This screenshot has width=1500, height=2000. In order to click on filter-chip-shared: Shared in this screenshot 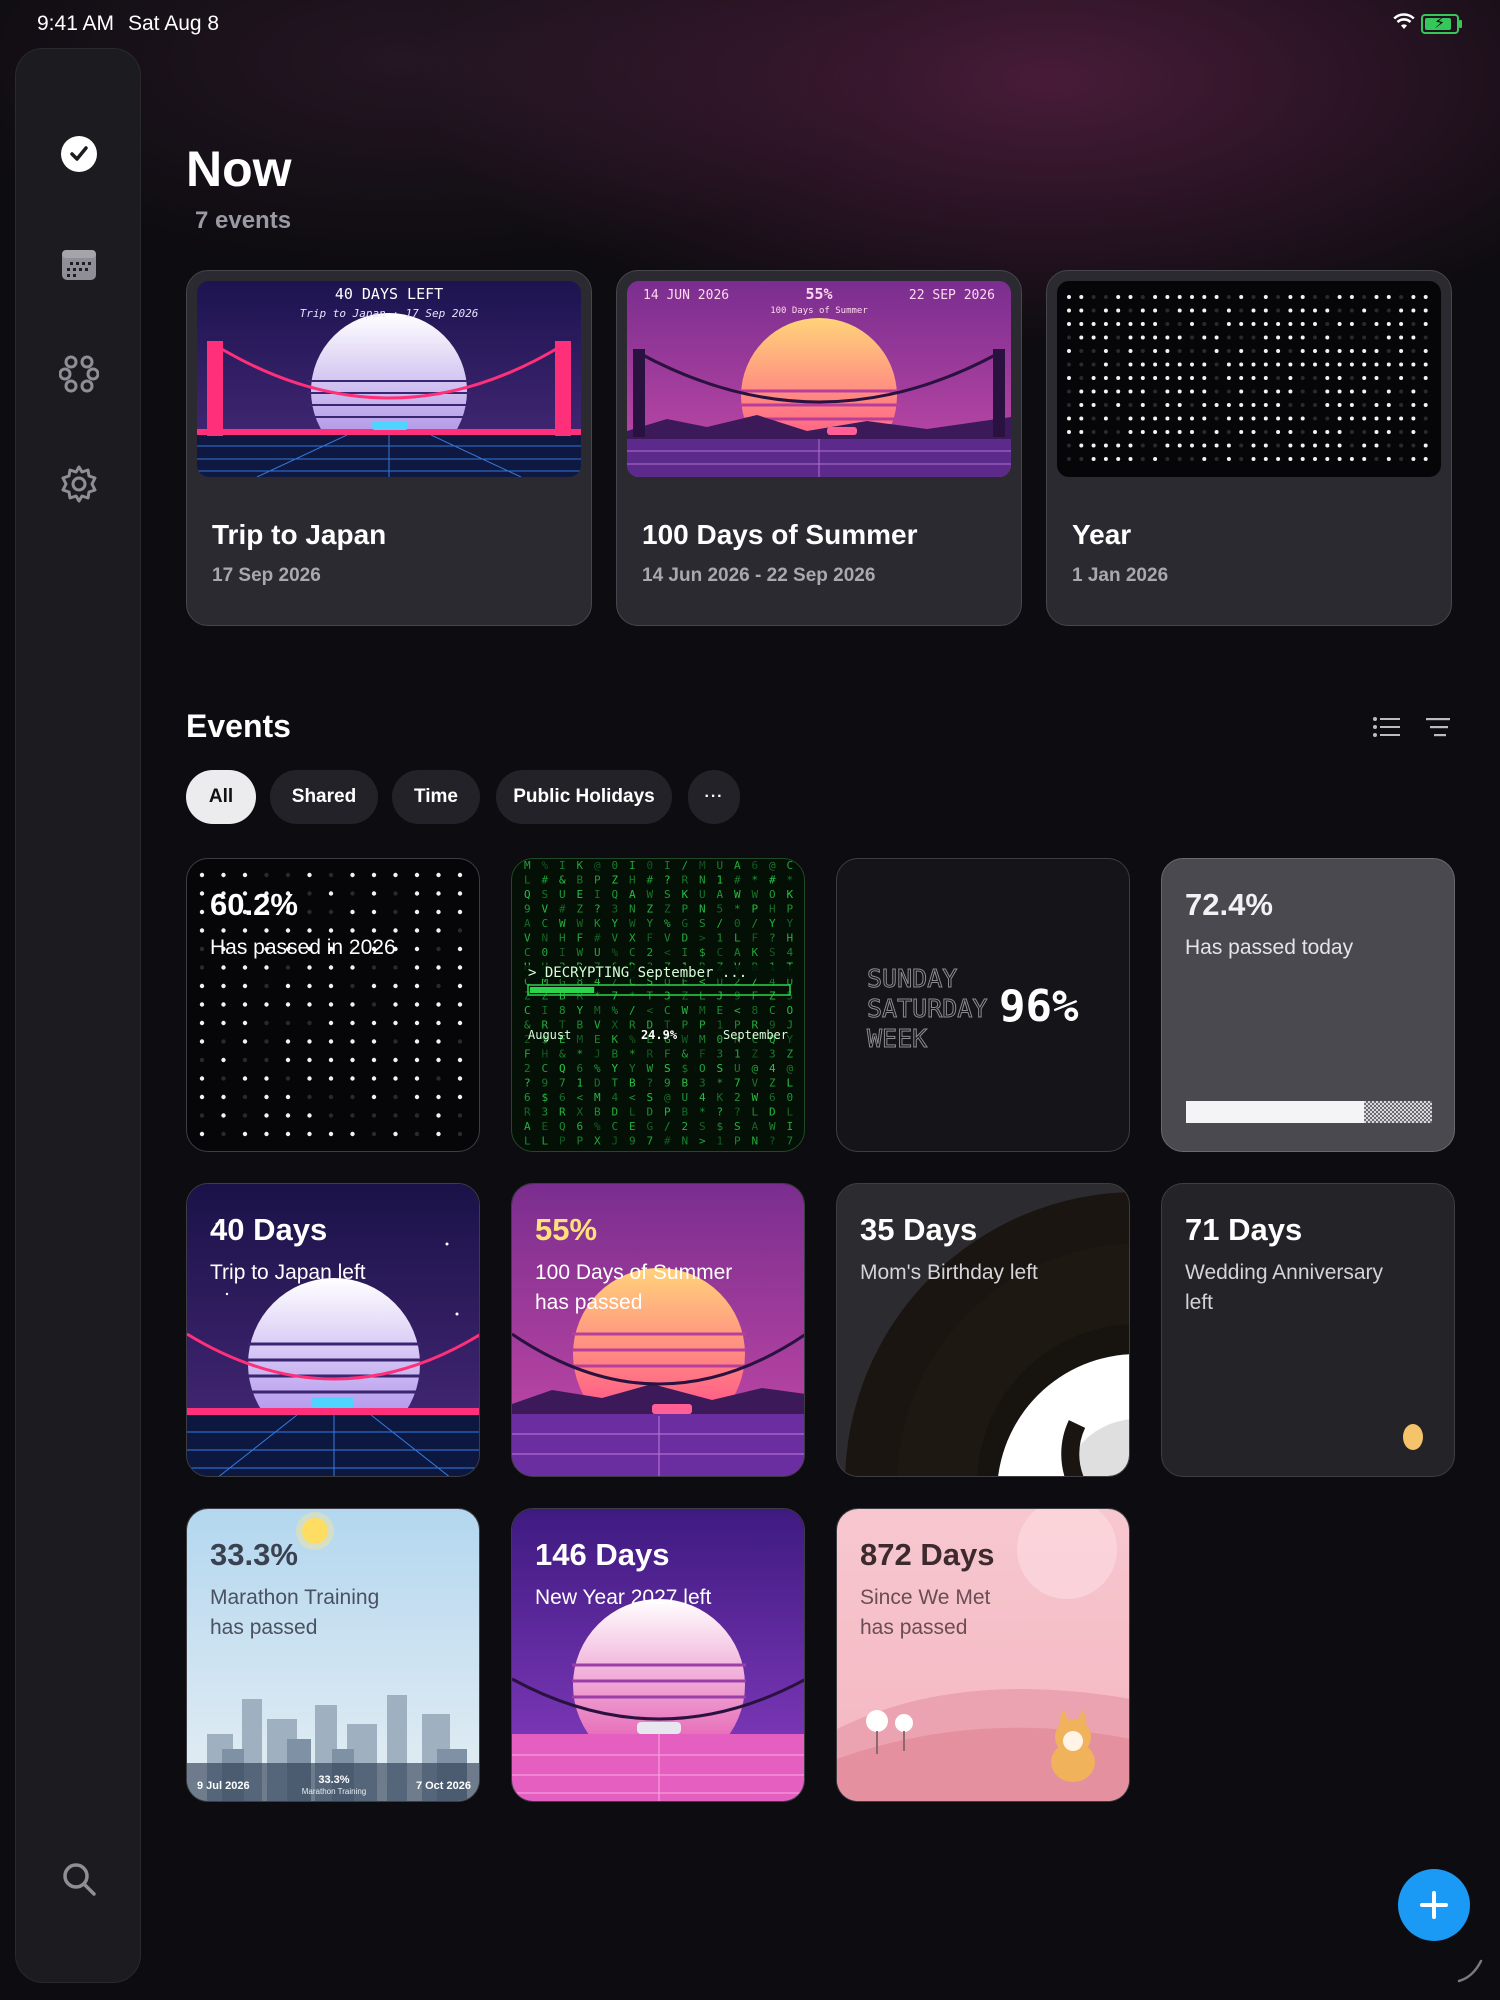, I will do `click(324, 797)`.